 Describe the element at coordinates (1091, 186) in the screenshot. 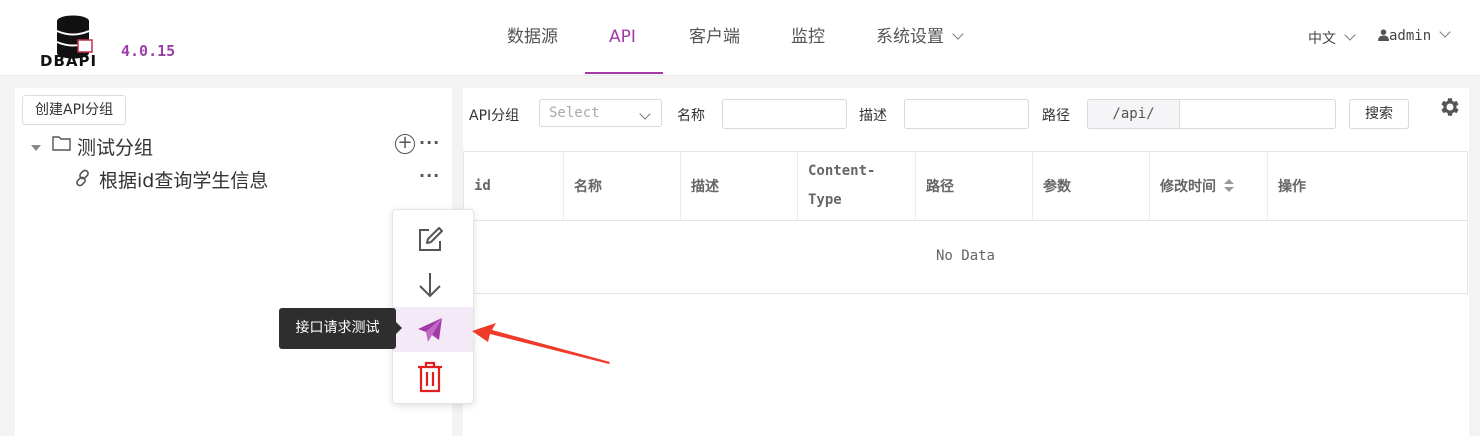

I see `column-header-params: 参数` at that location.